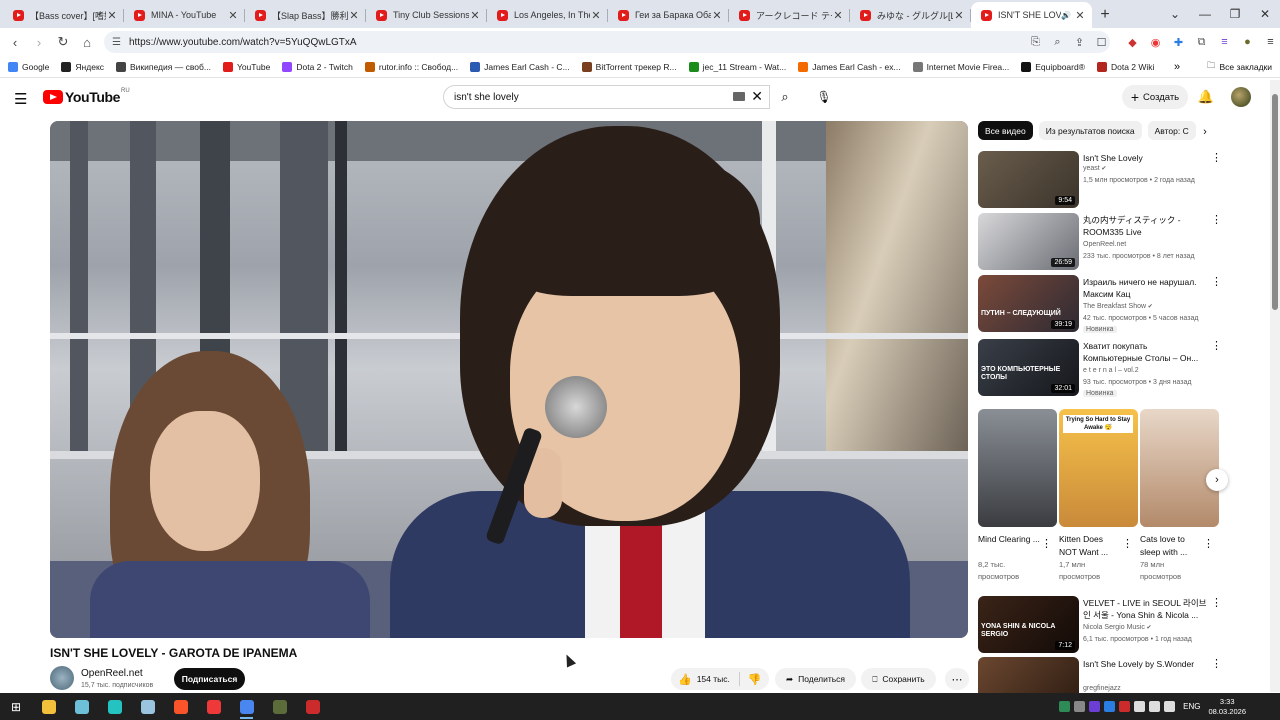  I want to click on site-info-icon: ☰, so click(116, 42).